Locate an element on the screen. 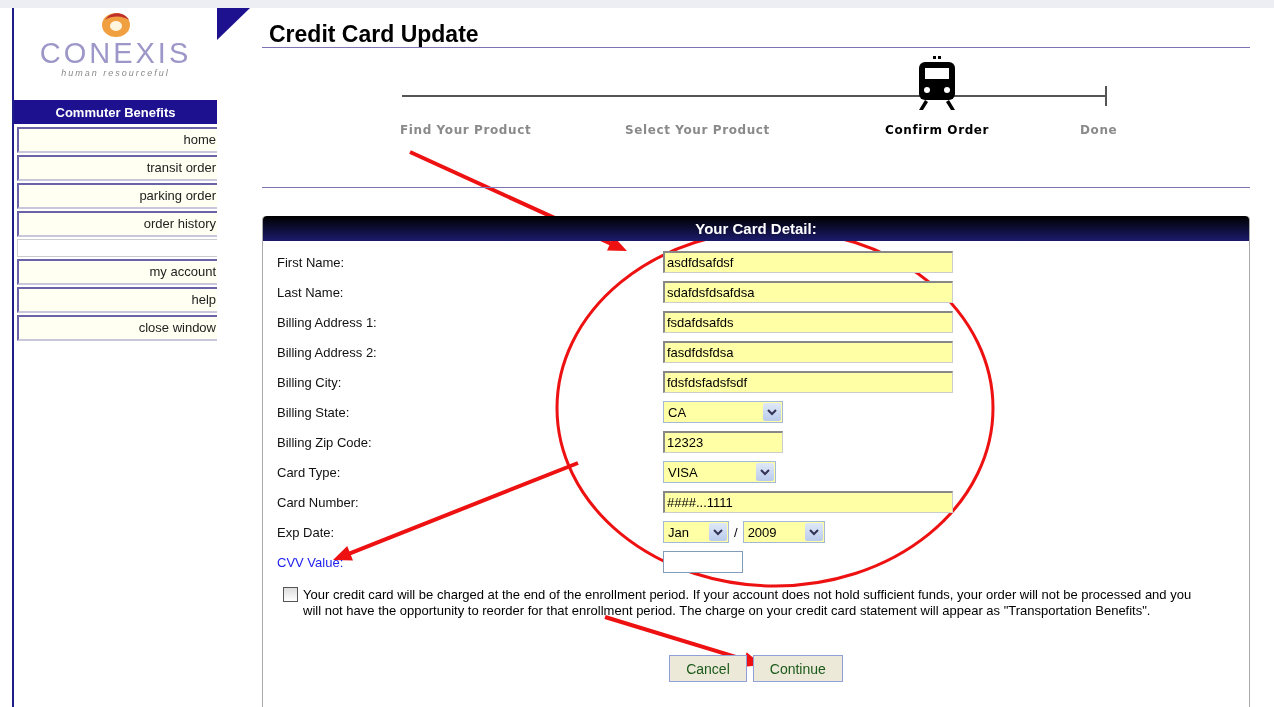 This screenshot has width=1274, height=707. text-field: fdsfdsfadsfsdf is located at coordinates (808, 382).